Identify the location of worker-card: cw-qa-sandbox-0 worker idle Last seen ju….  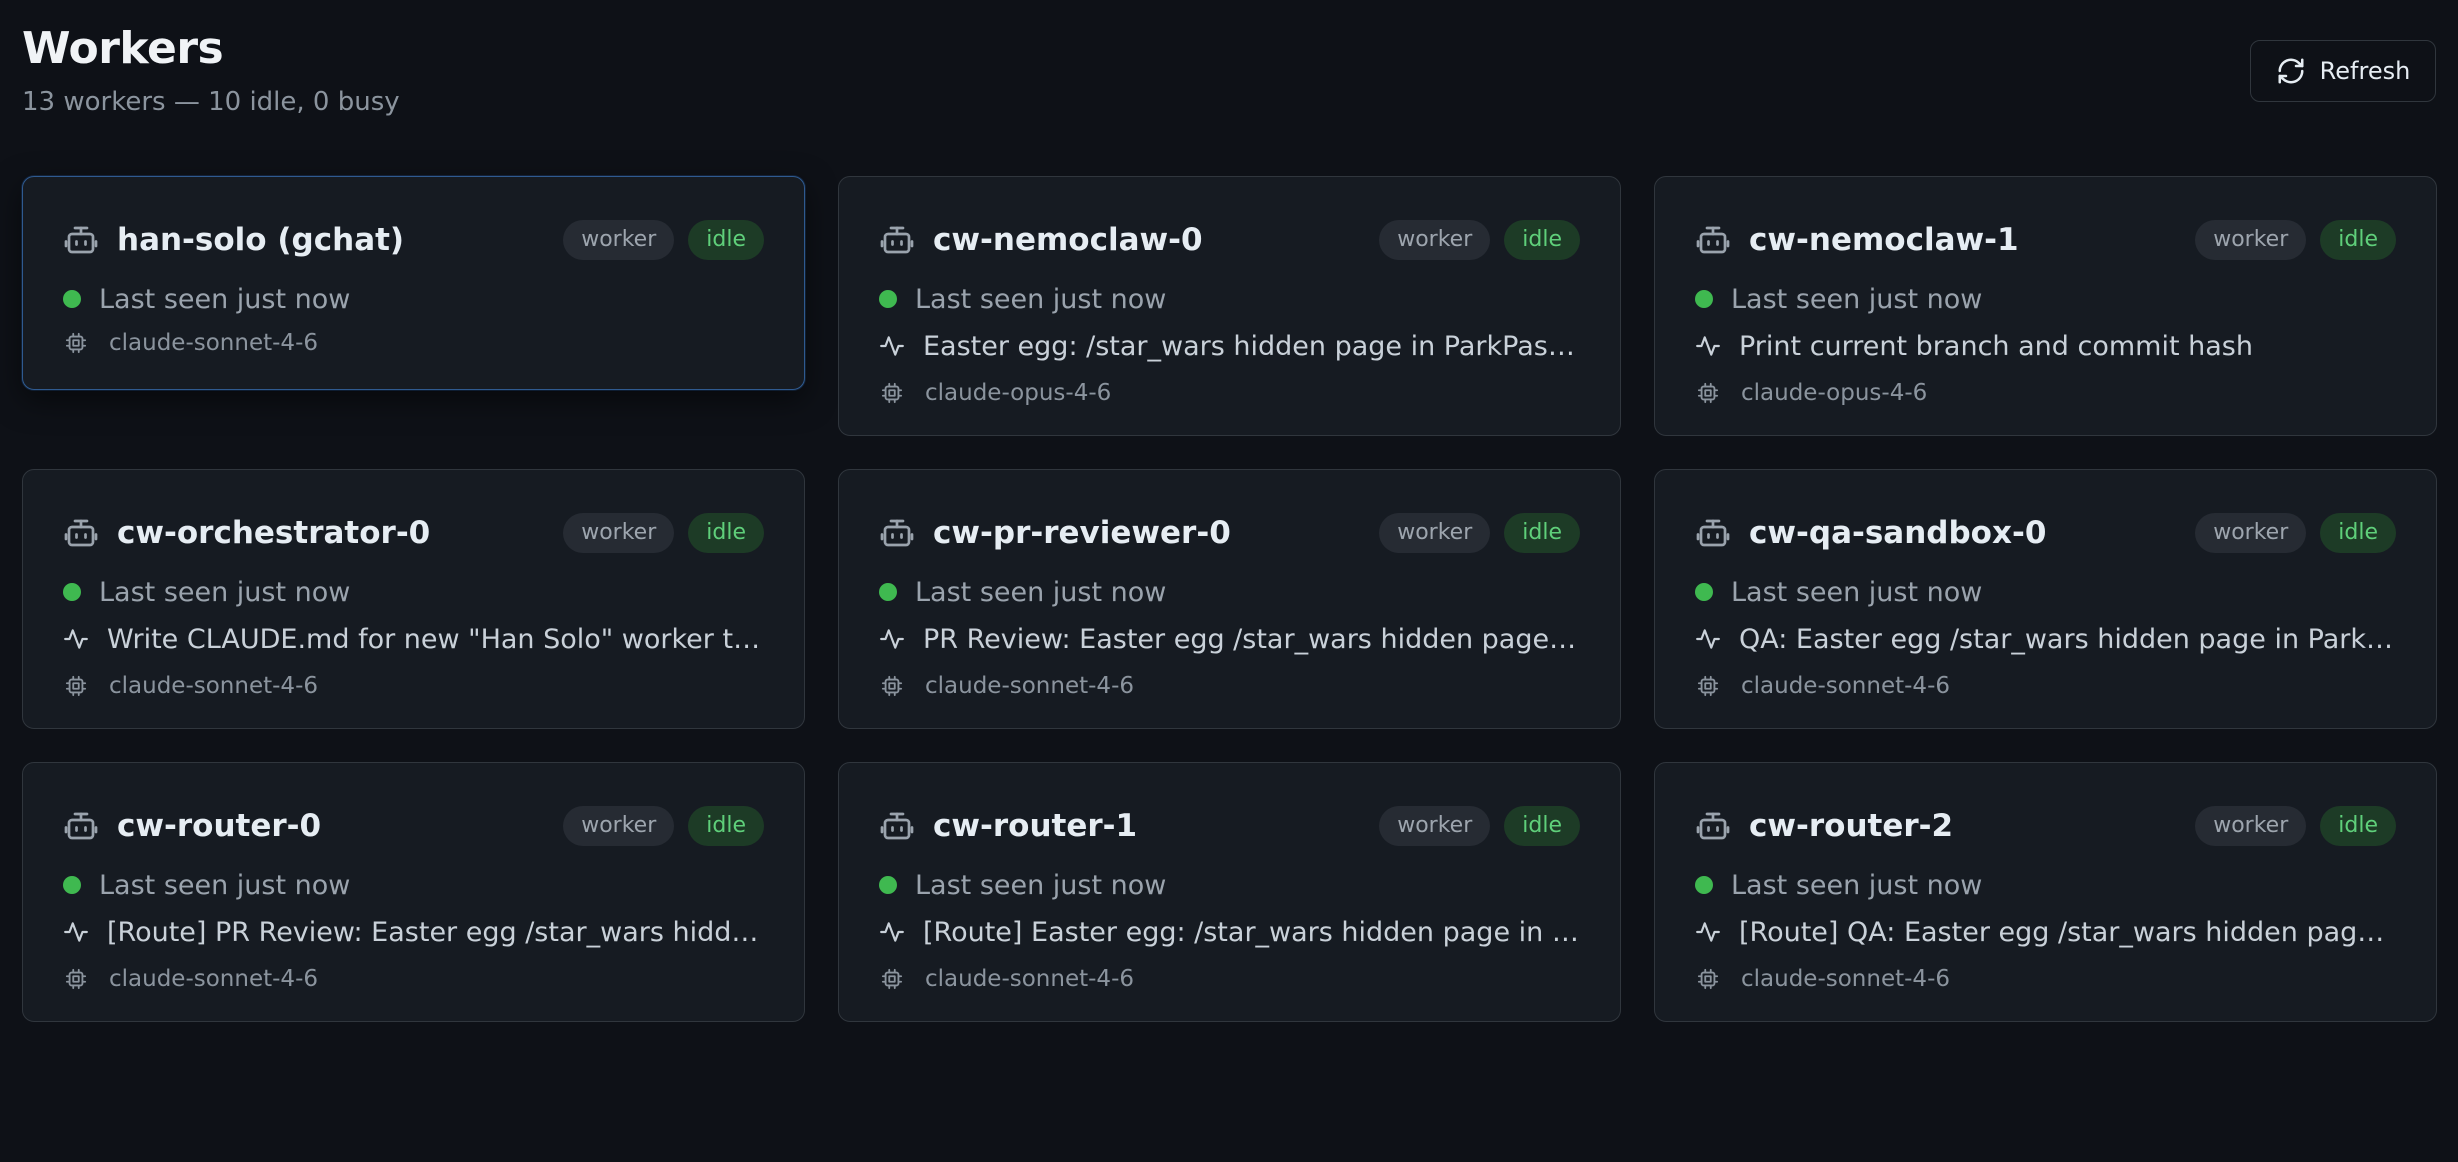
(2045, 599).